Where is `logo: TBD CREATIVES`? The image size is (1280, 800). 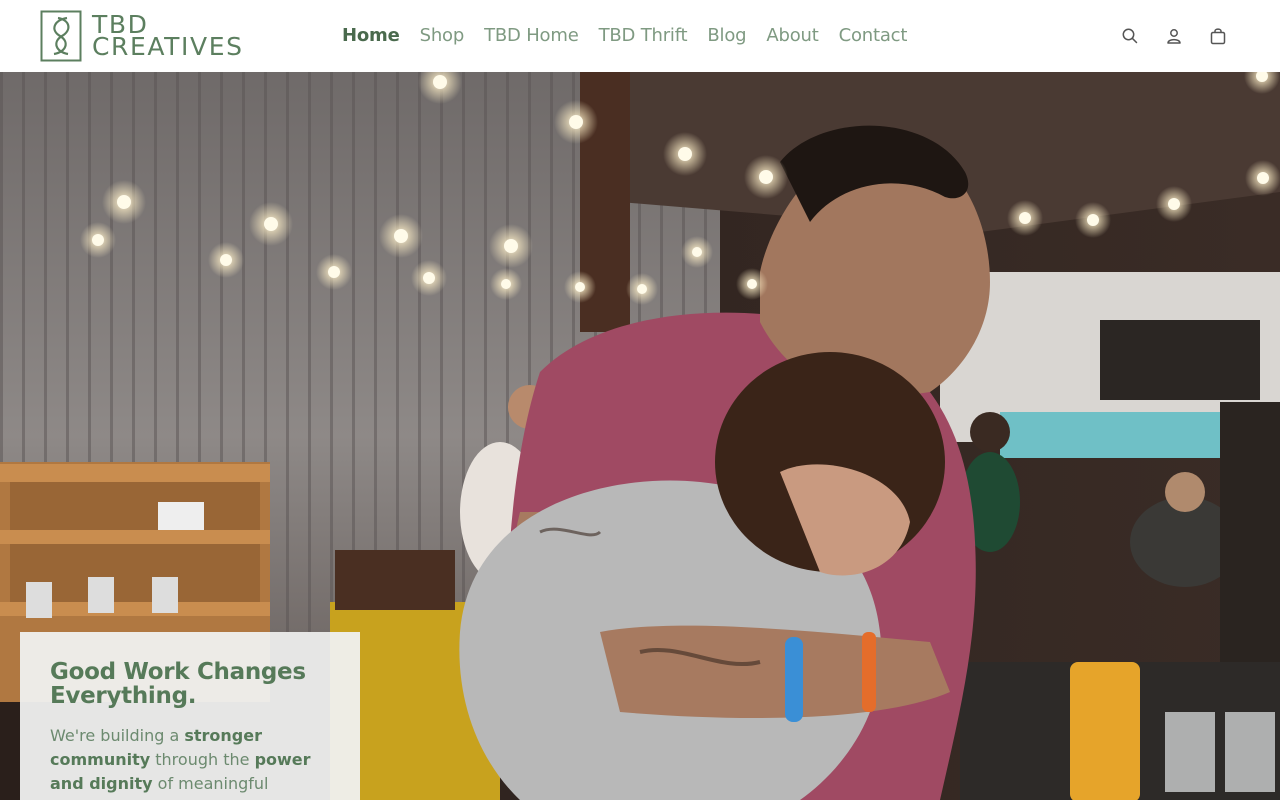
logo: TBD CREATIVES is located at coordinates (142, 36).